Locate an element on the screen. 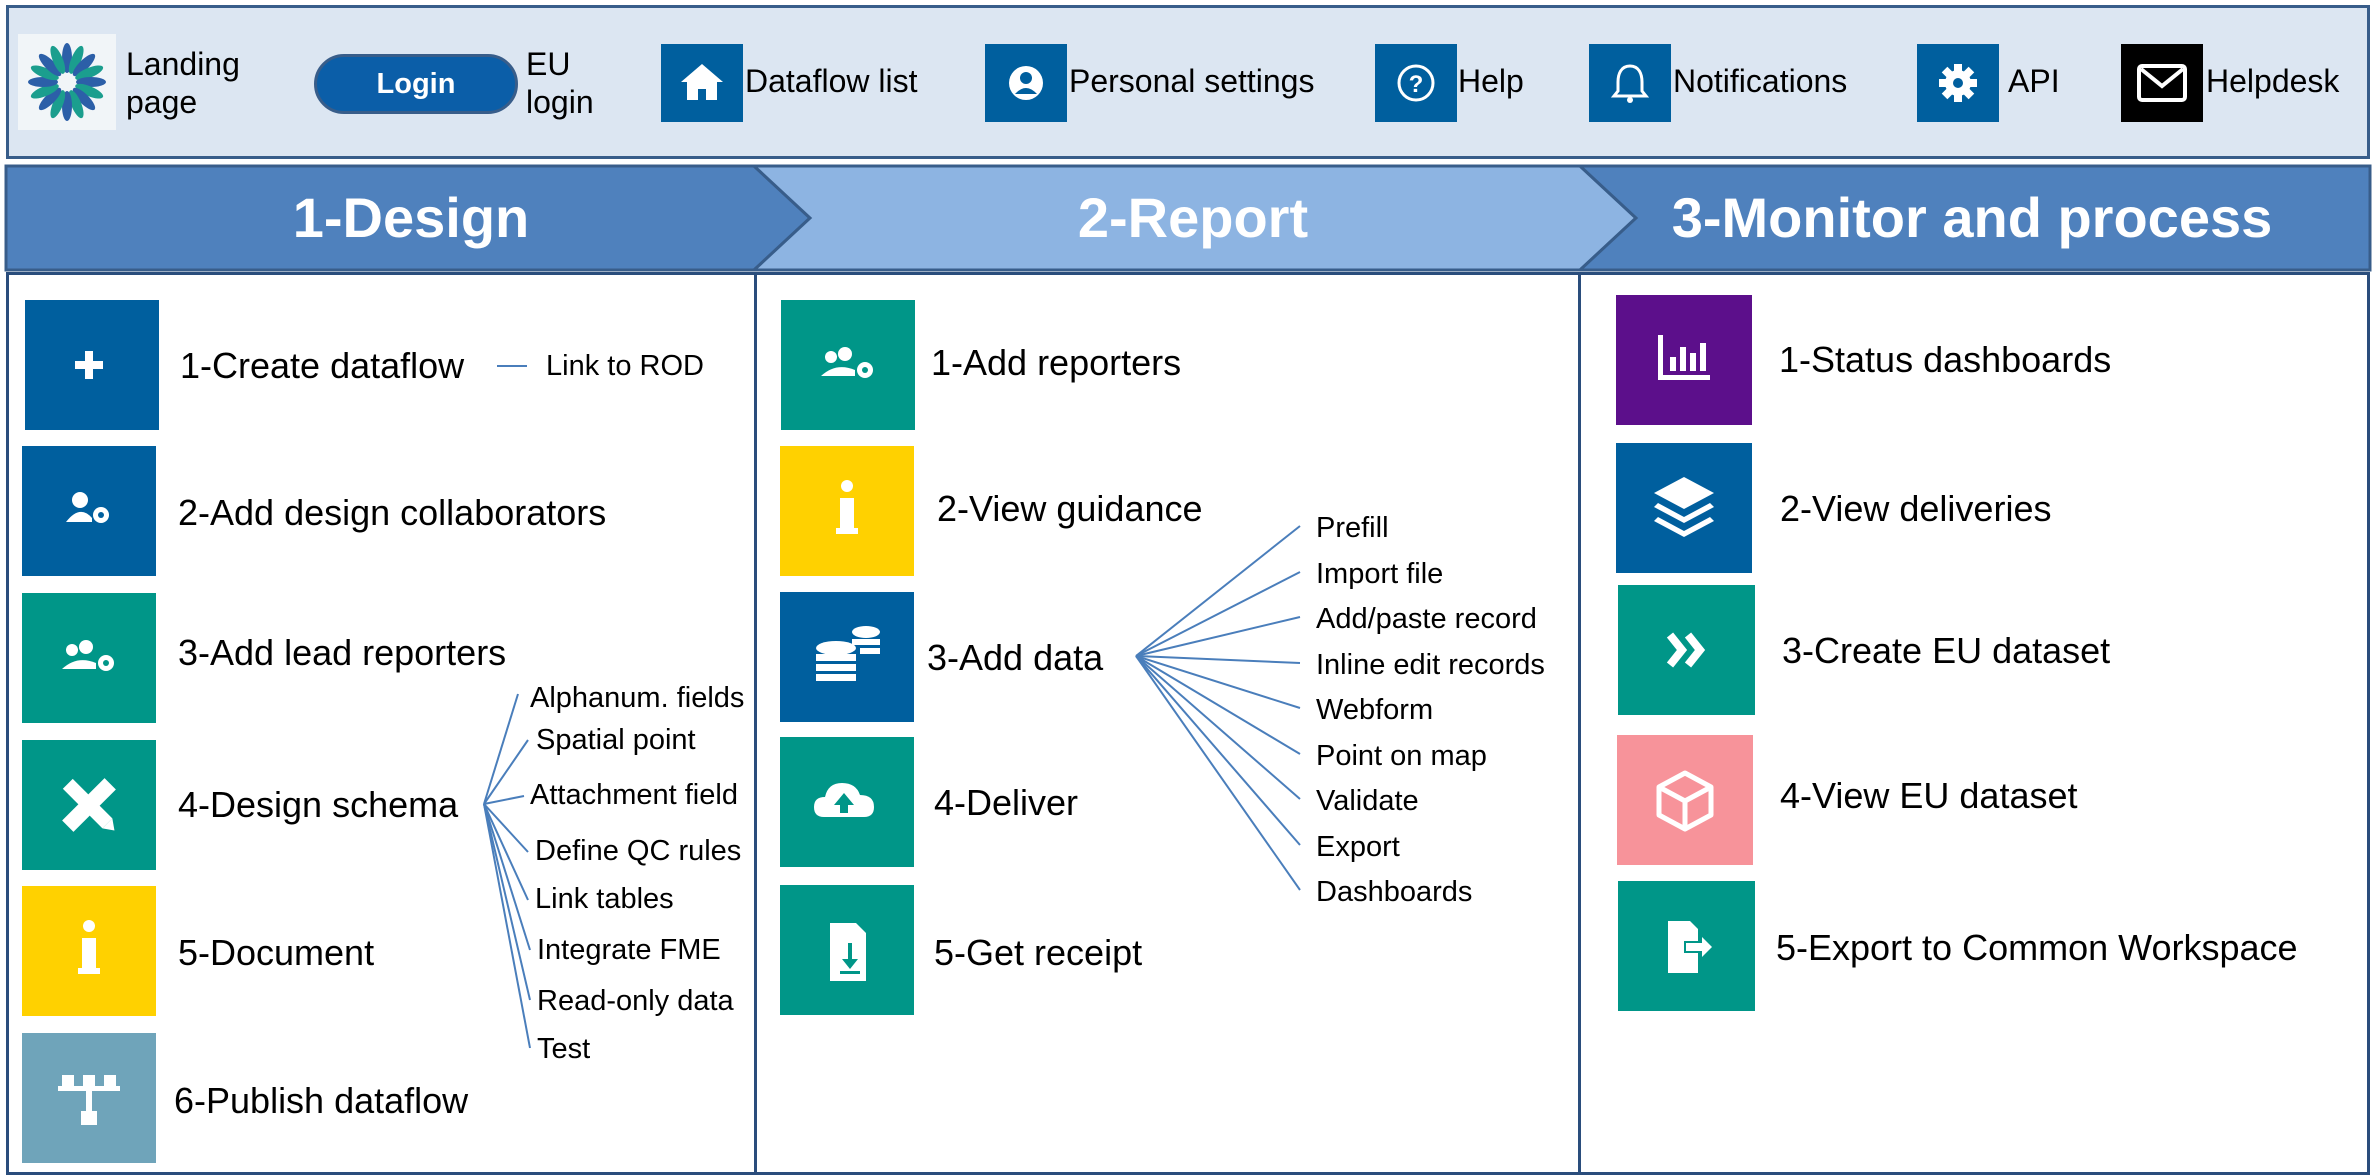 This screenshot has height=1175, width=2376. pencil-ruler-icon is located at coordinates (89, 805).